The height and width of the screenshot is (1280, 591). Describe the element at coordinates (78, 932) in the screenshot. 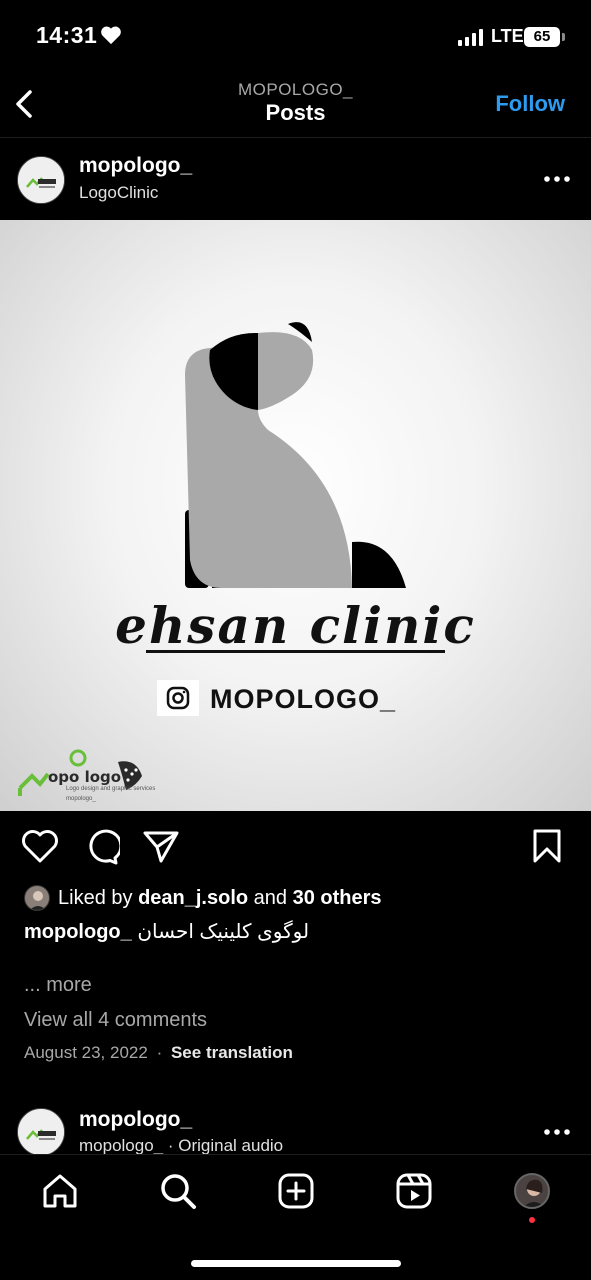

I see `caption-username: mopologo_` at that location.